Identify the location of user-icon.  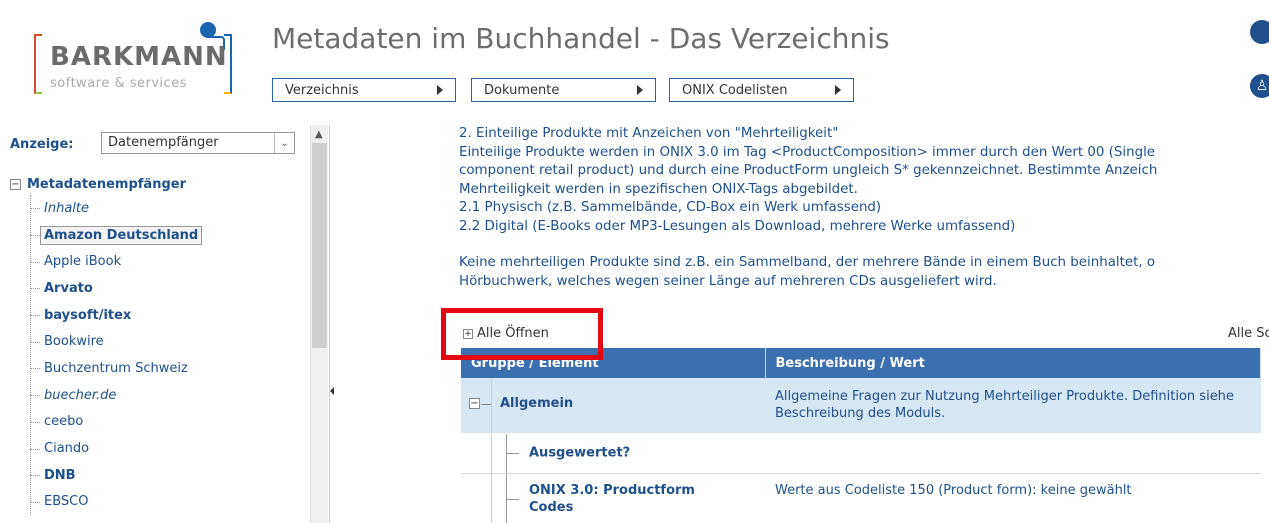
(1259, 32).